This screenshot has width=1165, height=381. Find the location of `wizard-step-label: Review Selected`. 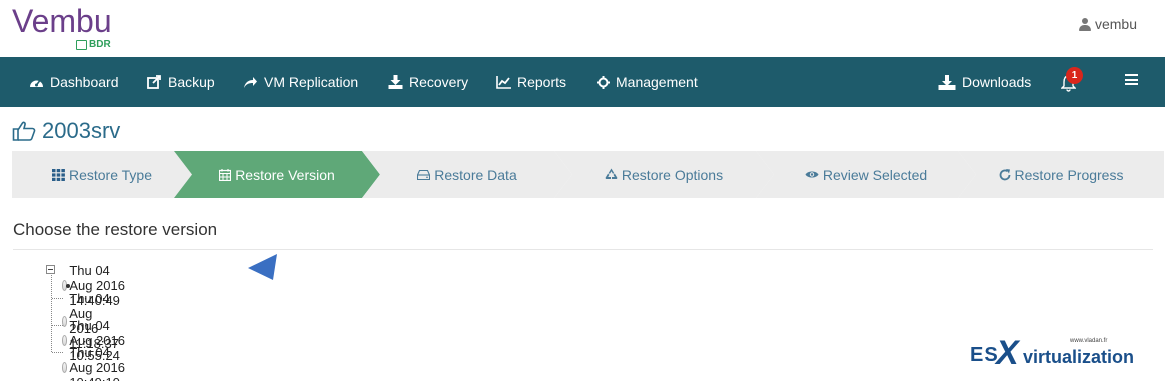

wizard-step-label: Review Selected is located at coordinates (875, 174).